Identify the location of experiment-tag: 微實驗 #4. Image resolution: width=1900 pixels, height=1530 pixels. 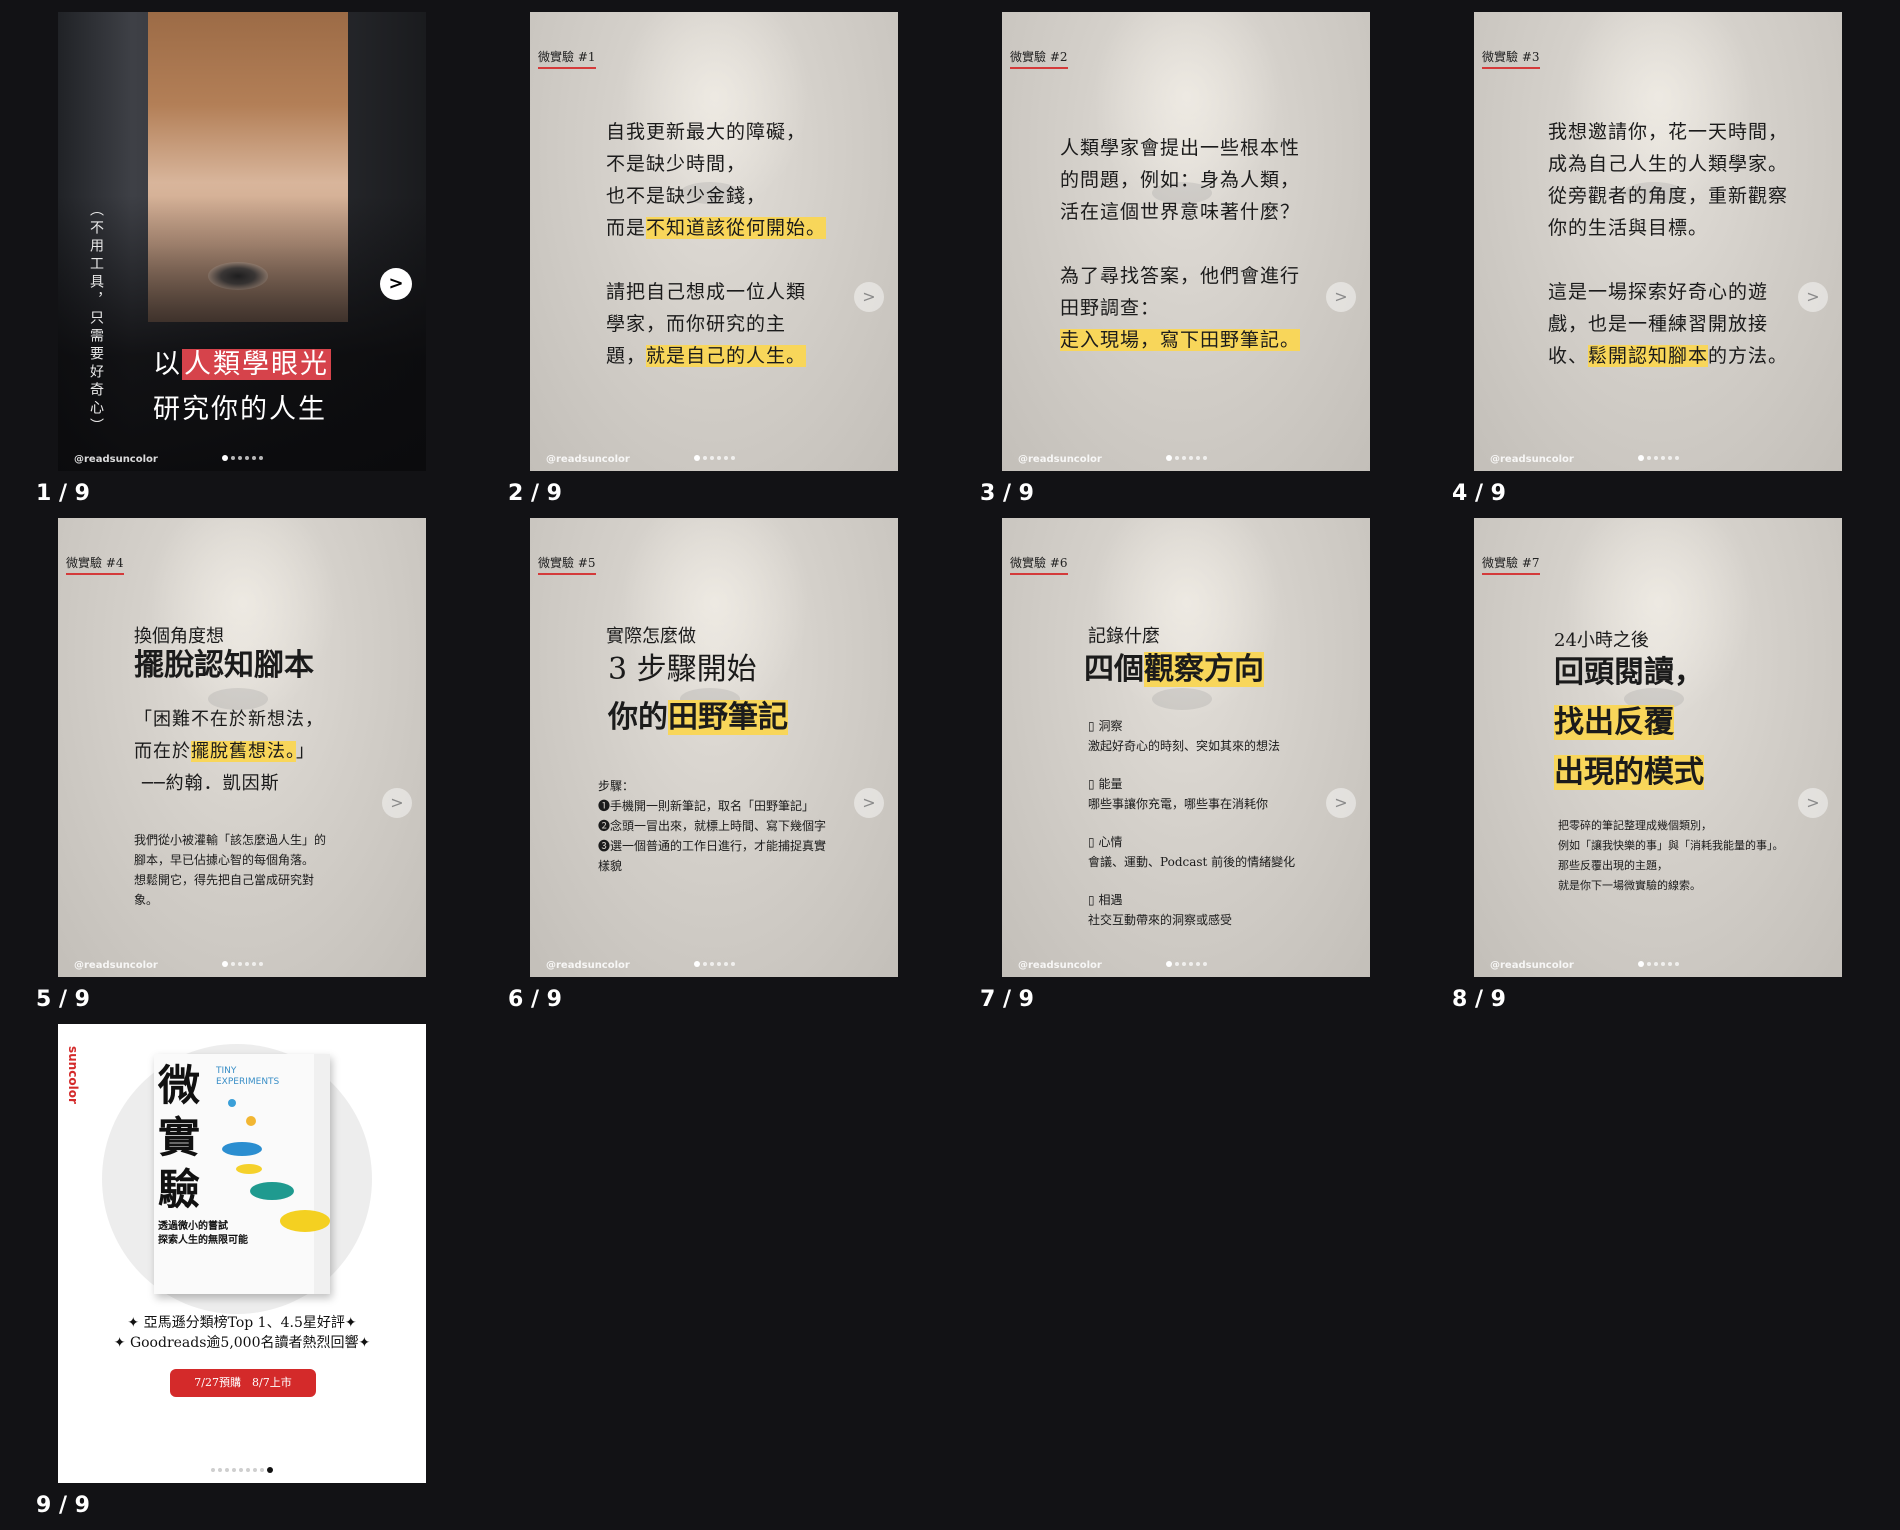
(95, 564).